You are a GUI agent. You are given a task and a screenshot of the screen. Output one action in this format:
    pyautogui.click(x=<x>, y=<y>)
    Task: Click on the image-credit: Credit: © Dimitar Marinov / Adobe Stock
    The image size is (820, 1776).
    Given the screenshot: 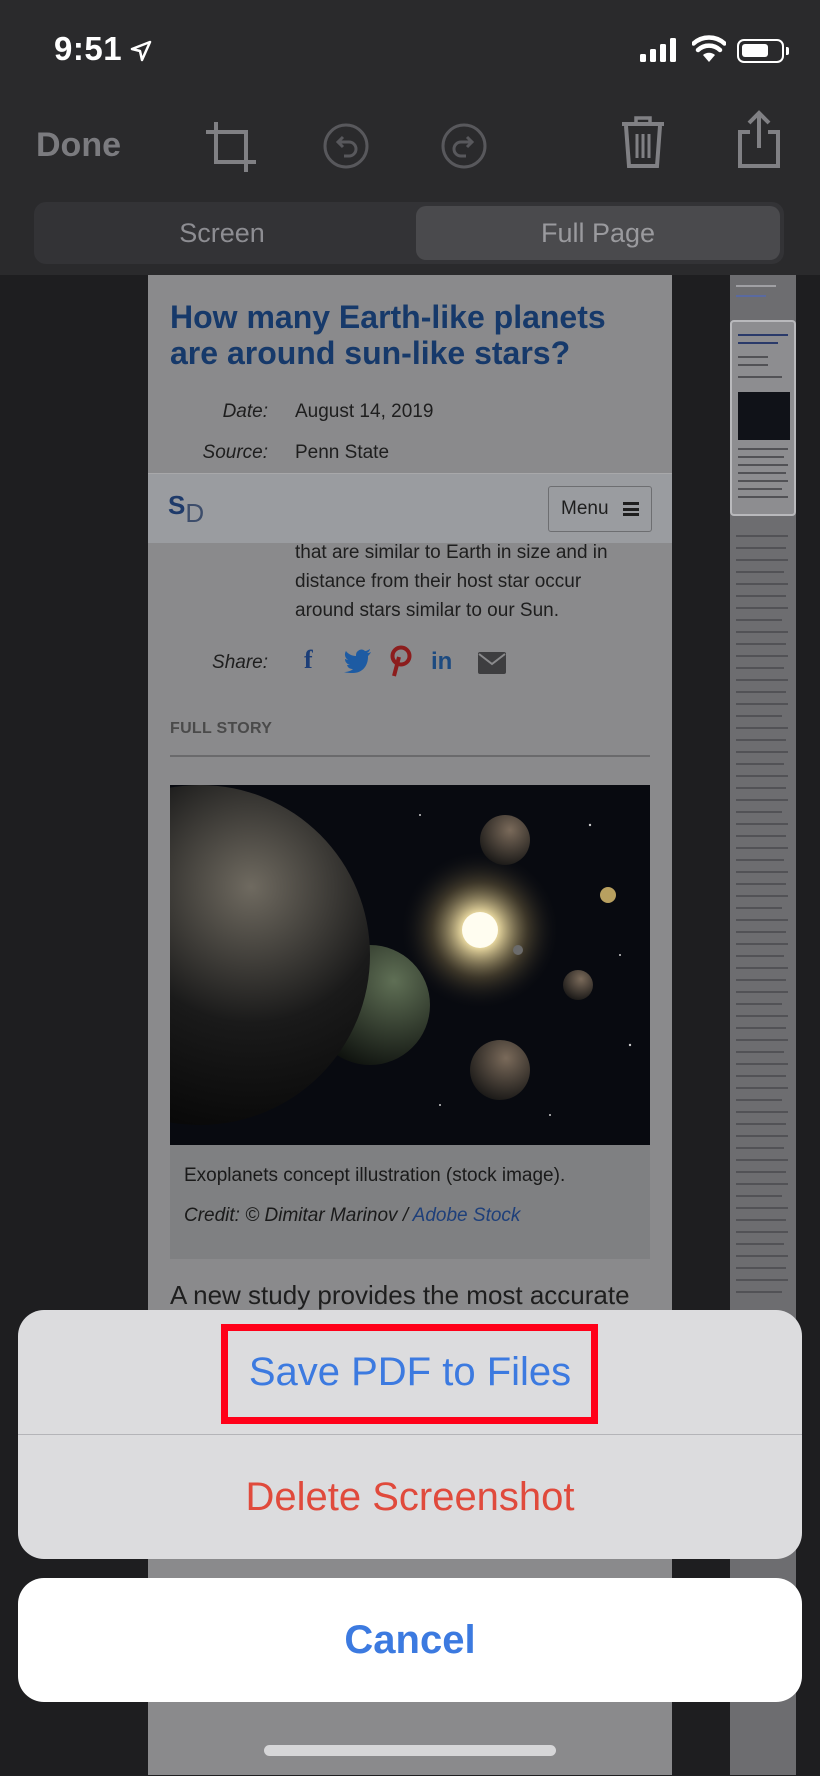 What is the action you would take?
    pyautogui.click(x=352, y=1216)
    